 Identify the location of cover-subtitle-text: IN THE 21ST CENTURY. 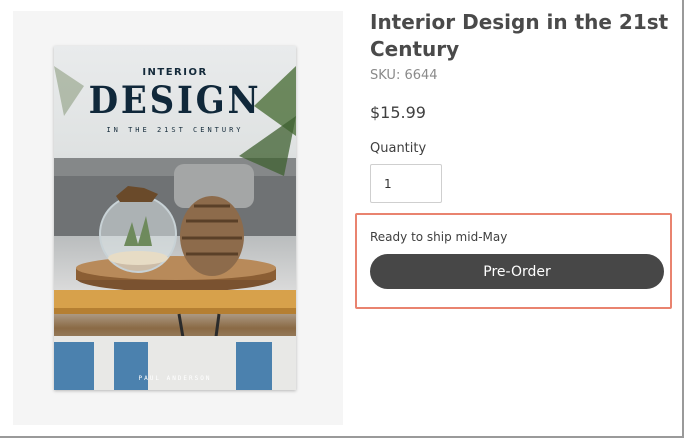
(175, 130).